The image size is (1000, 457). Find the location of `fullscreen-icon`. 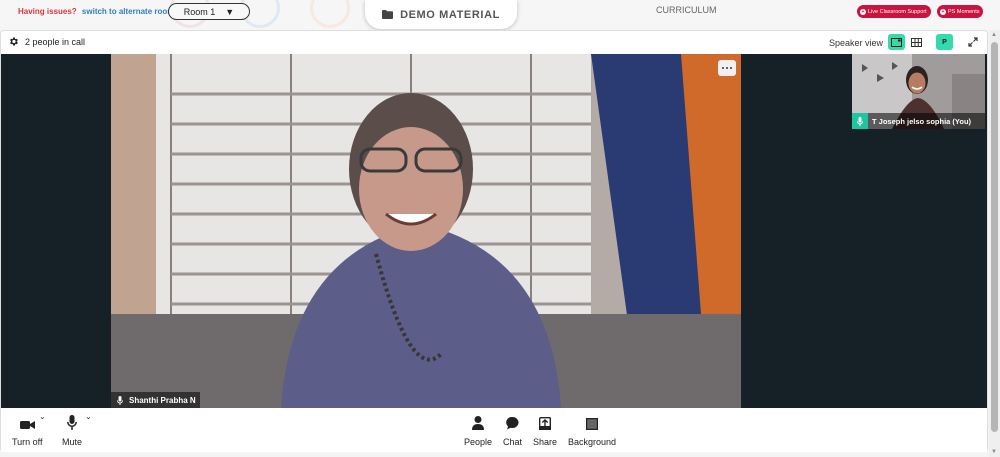

fullscreen-icon is located at coordinates (972, 42).